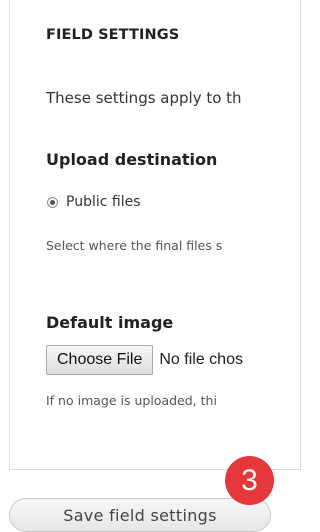 The height and width of the screenshot is (532, 320). What do you see at coordinates (113, 35) in the screenshot?
I see `section-title: FIELD SETTINGS` at bounding box center [113, 35].